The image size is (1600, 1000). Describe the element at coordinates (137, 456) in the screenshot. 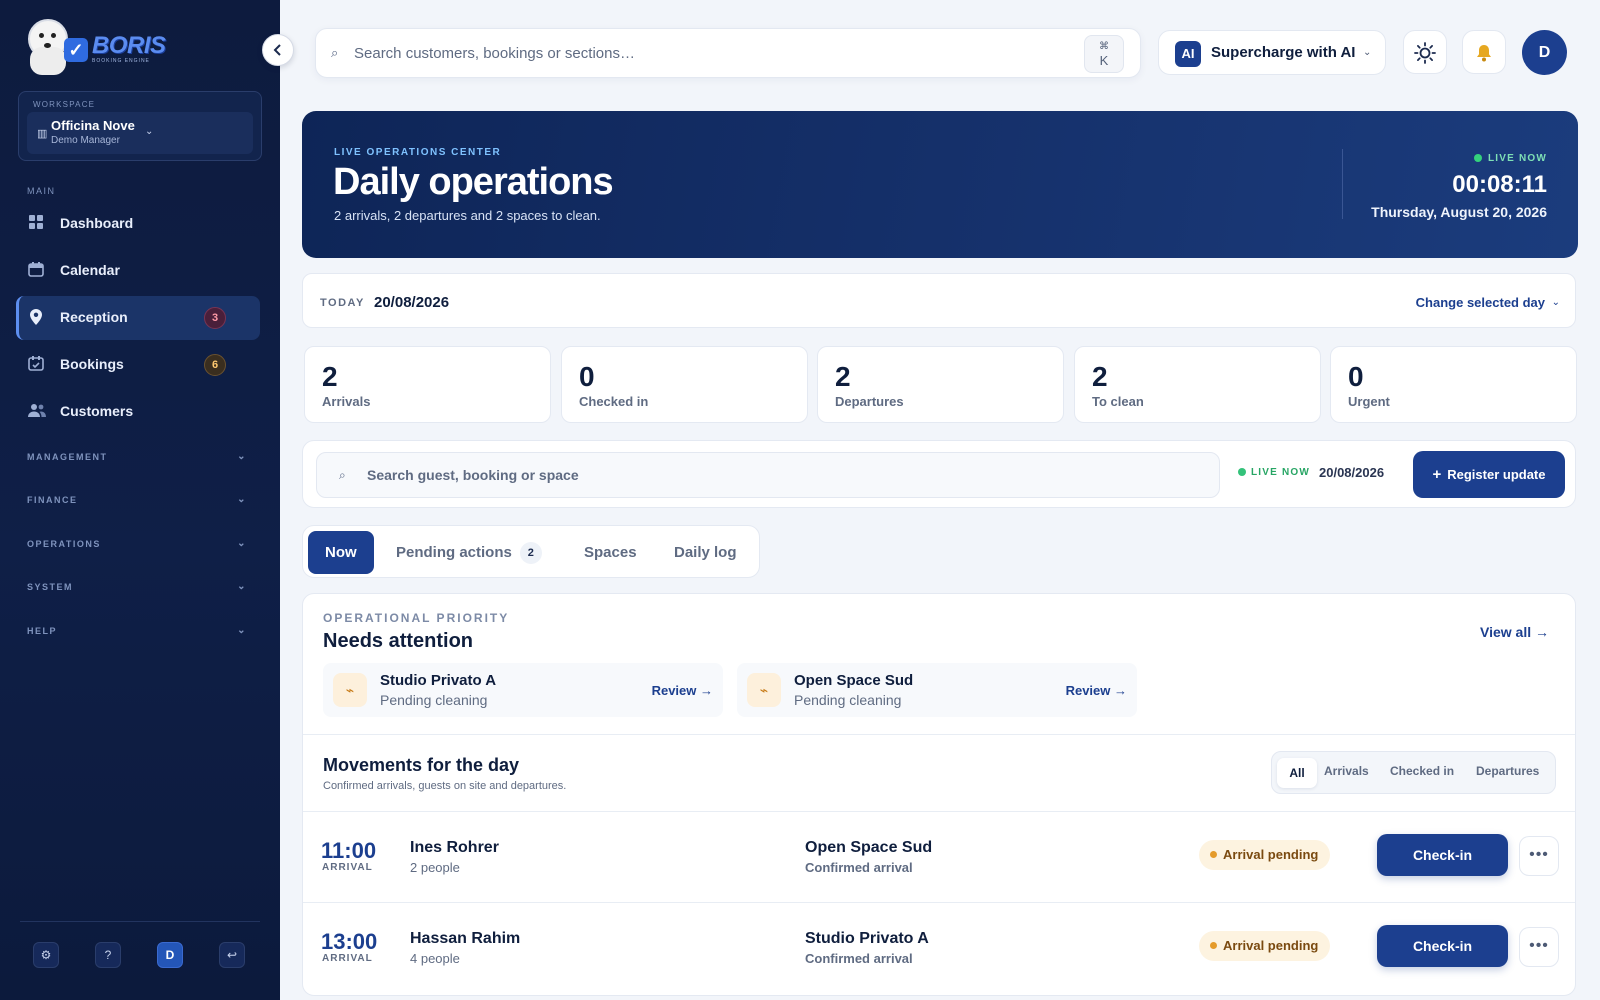

I see `nav-group-management: MANAGEMENT ⌄` at that location.